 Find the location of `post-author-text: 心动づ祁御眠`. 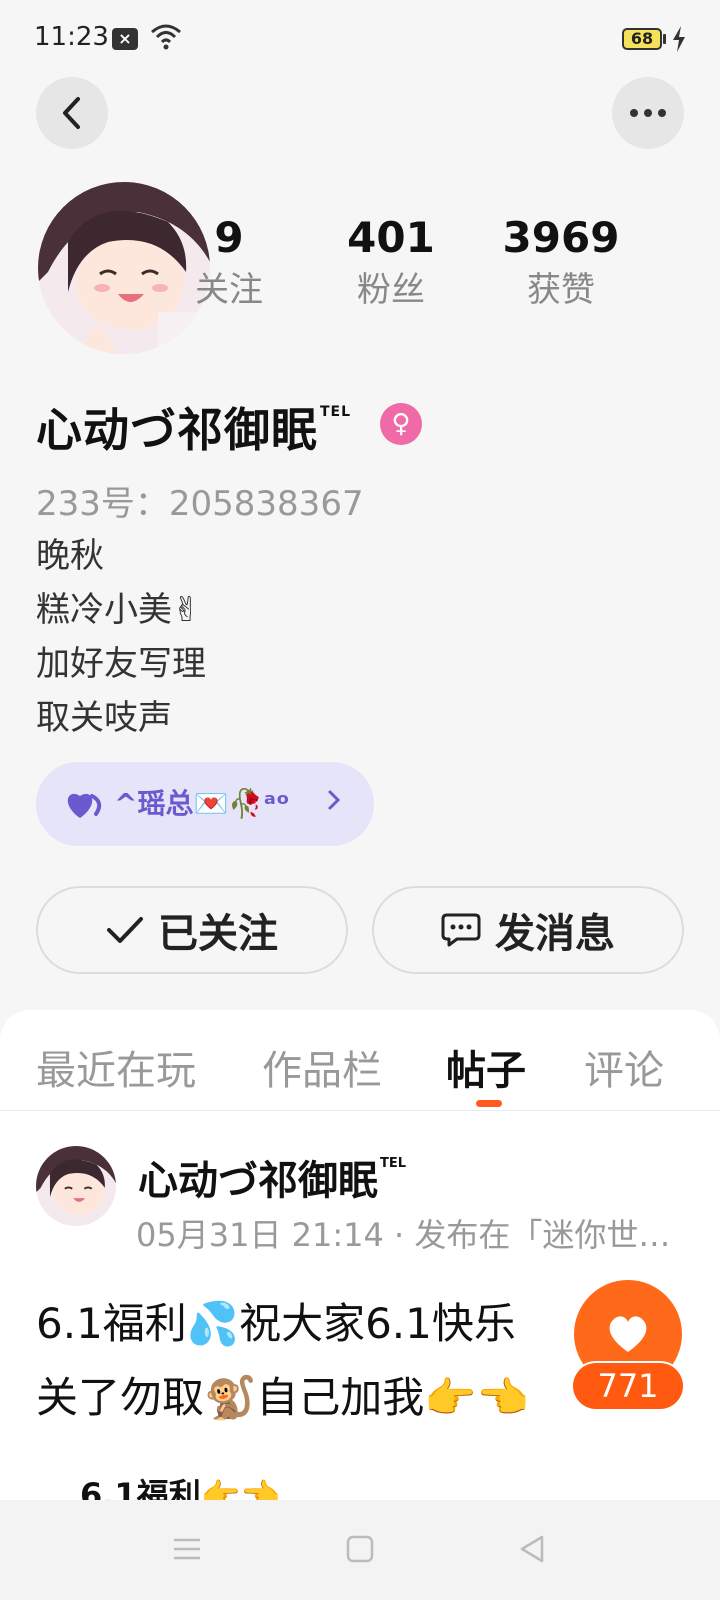

post-author-text: 心动づ祁御眠 is located at coordinates (258, 1181).